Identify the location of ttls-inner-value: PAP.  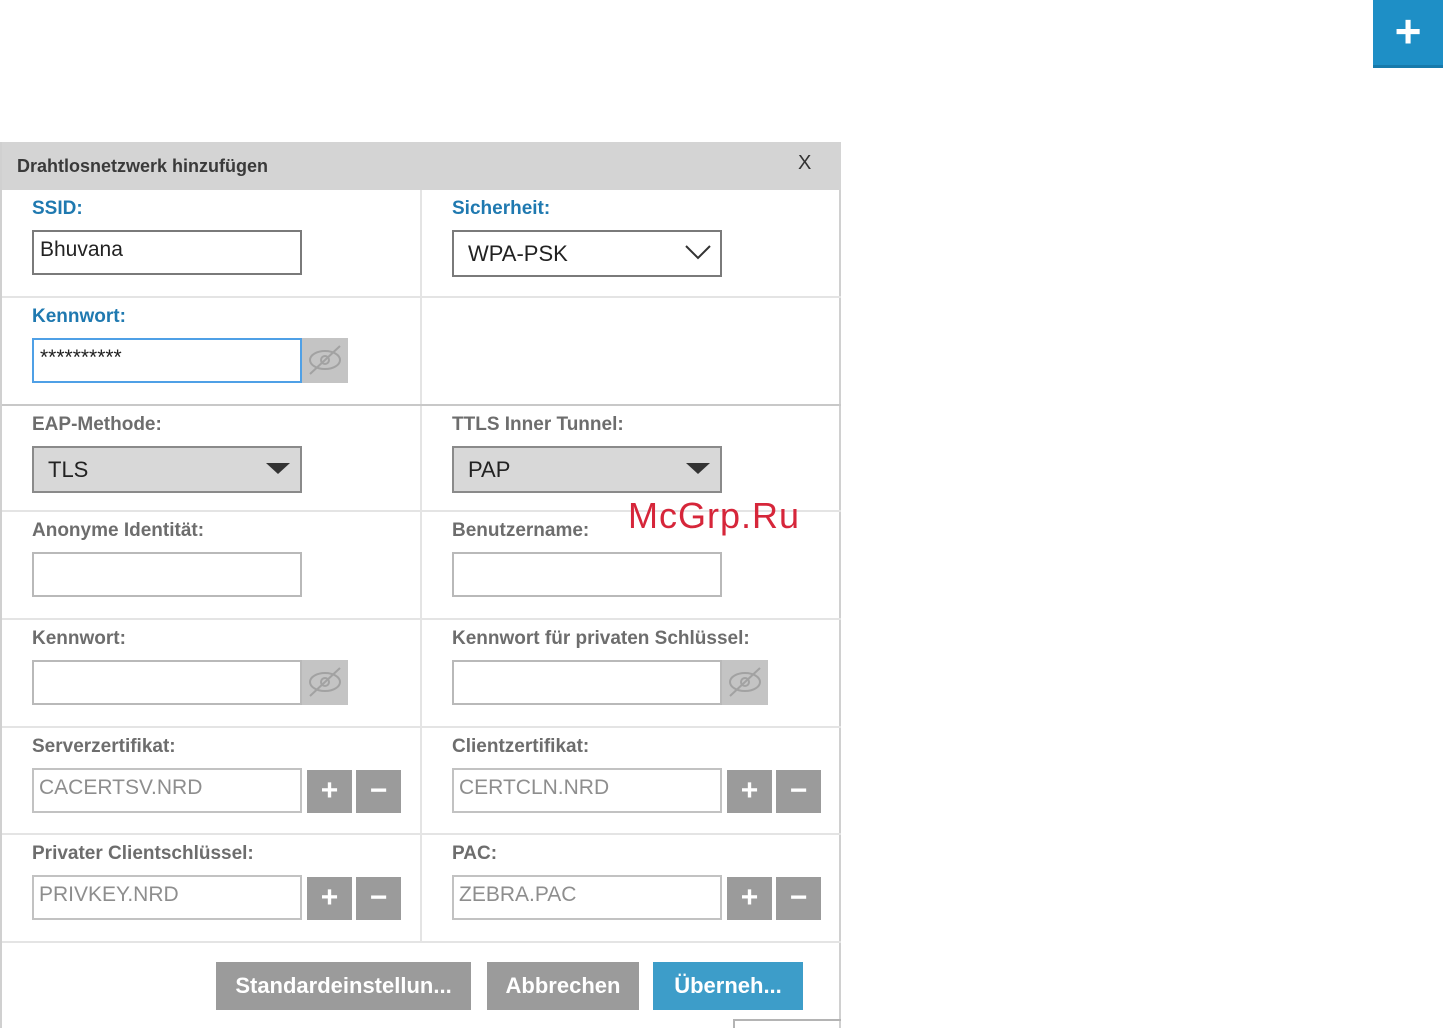
(489, 469).